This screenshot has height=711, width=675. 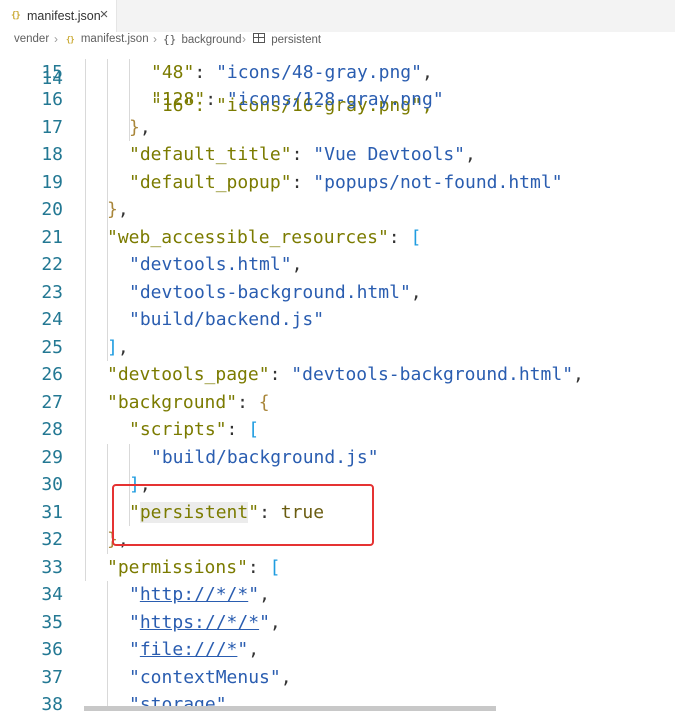 I want to click on highlight-box, so click(x=243, y=515).